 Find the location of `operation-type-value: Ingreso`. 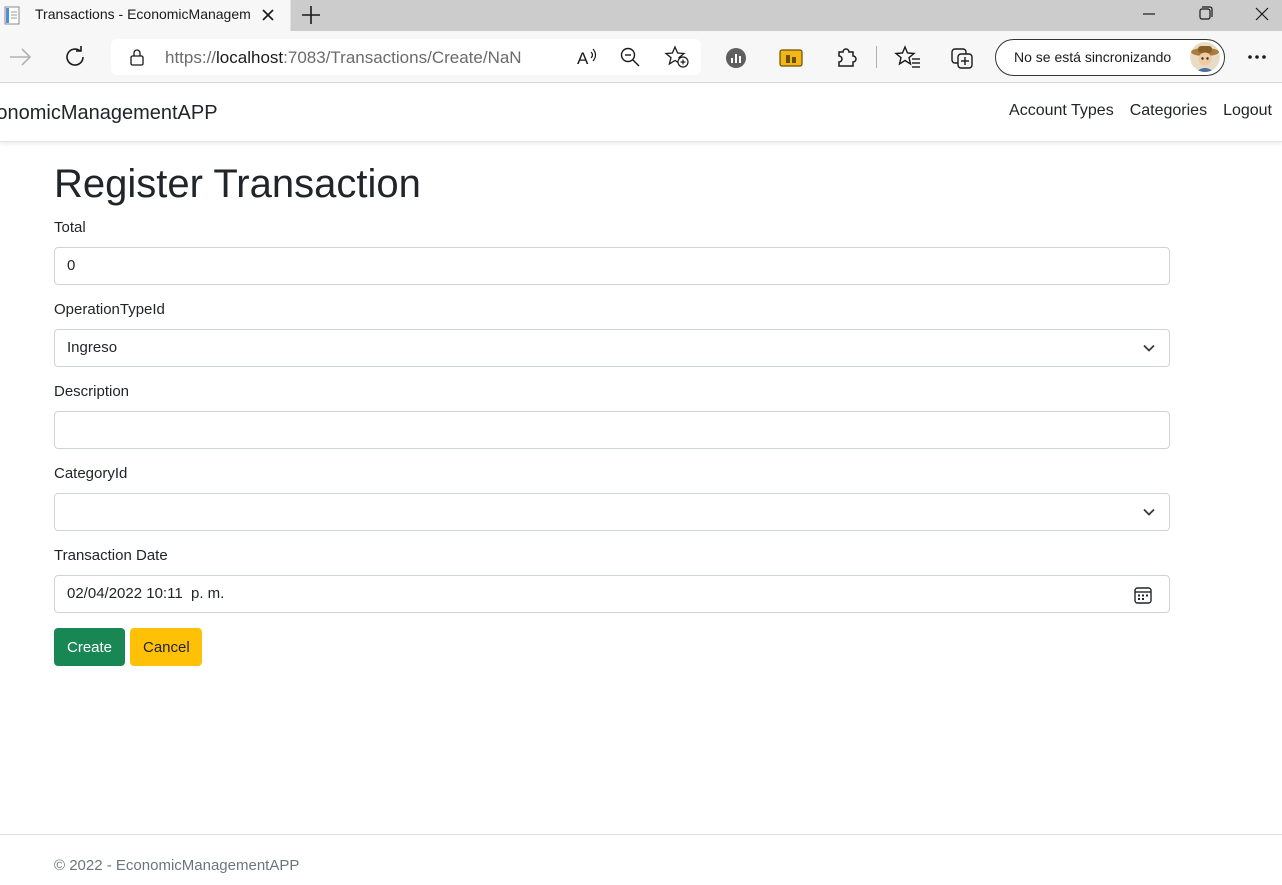

operation-type-value: Ingreso is located at coordinates (92, 347).